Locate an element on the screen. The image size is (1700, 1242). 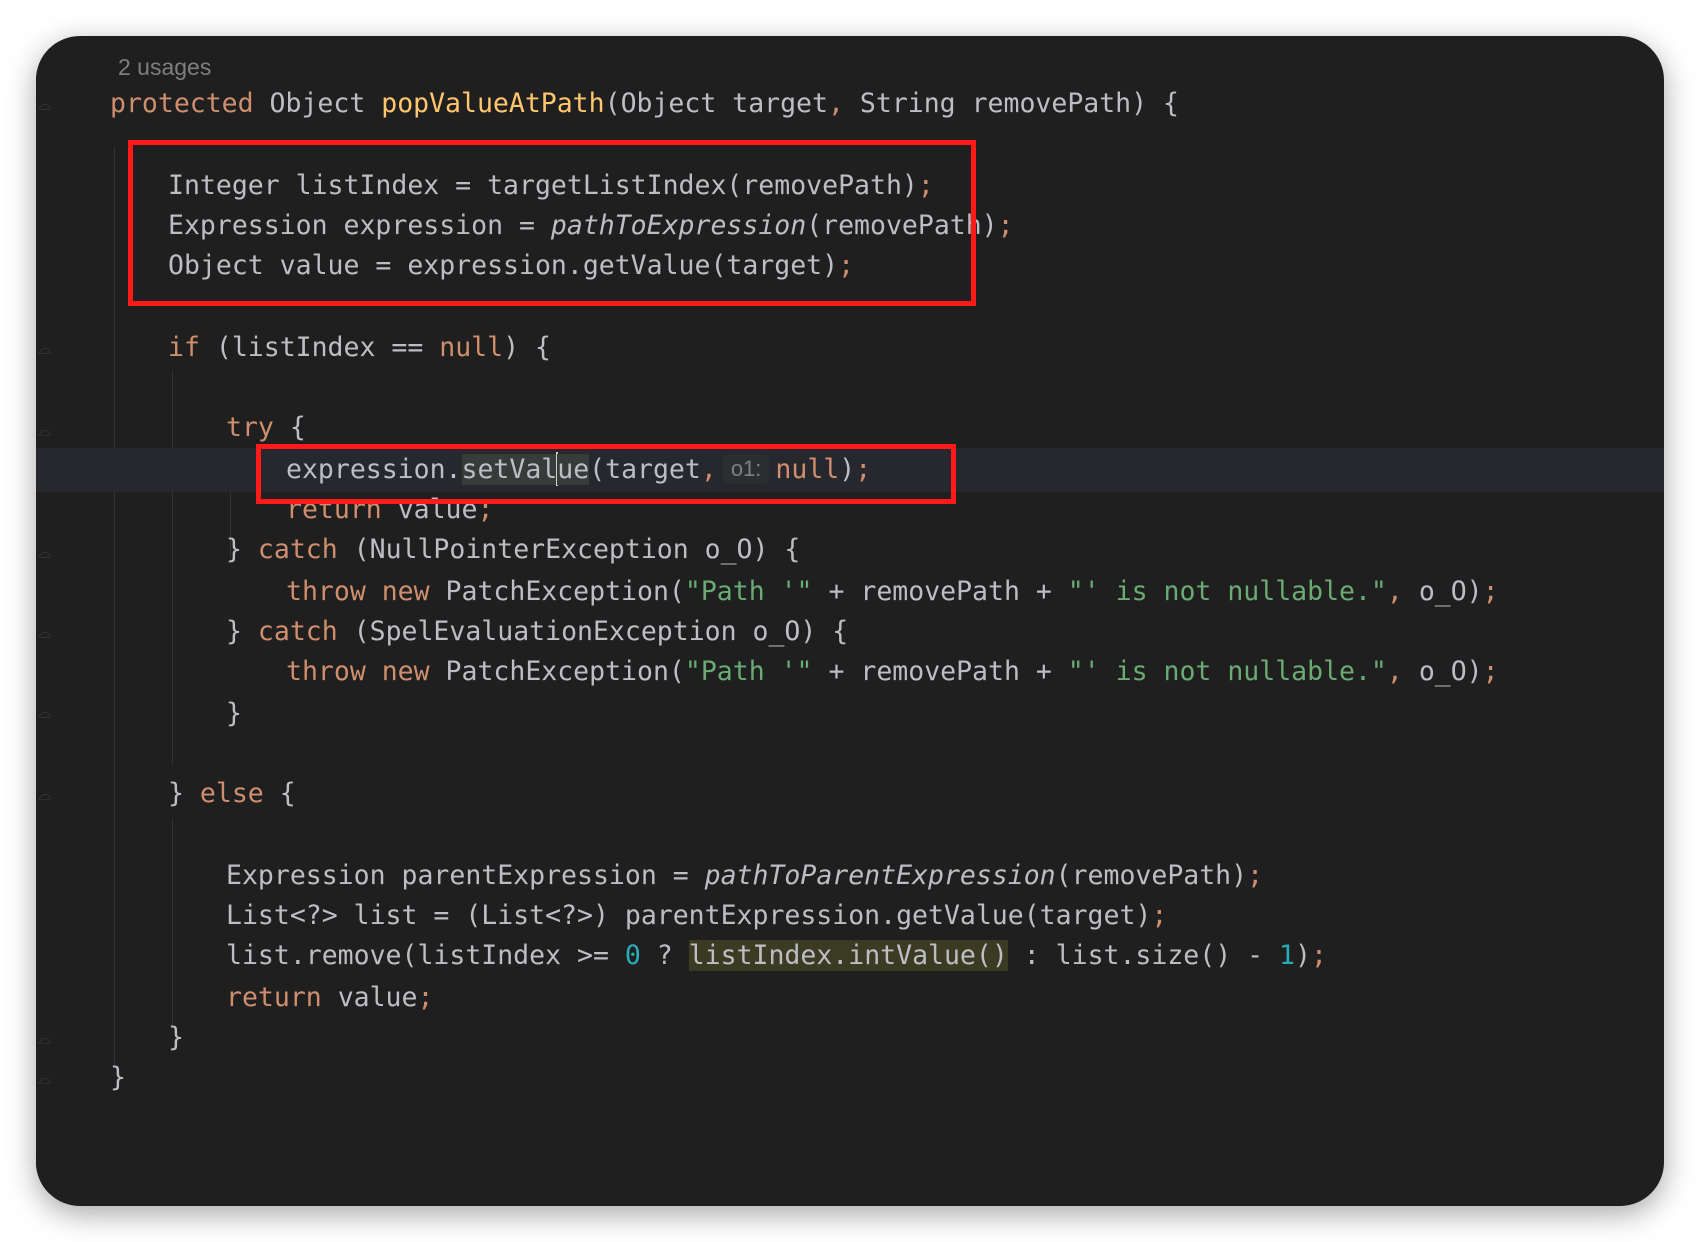
code-token: : list.size() - is located at coordinates (1143, 955).